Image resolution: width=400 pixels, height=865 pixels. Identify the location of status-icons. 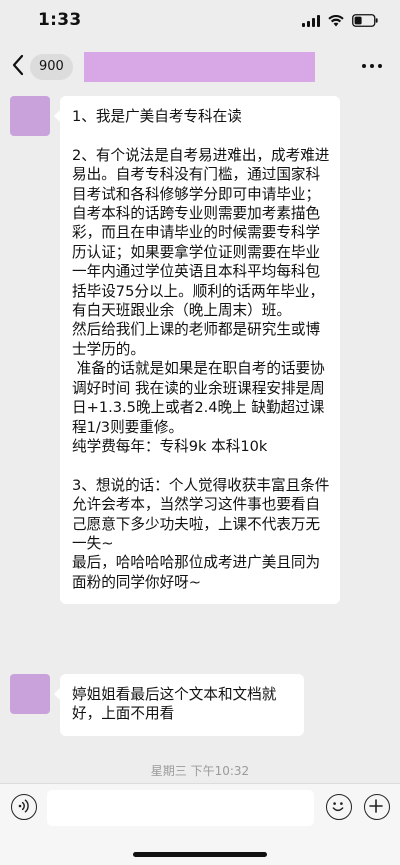
(340, 20).